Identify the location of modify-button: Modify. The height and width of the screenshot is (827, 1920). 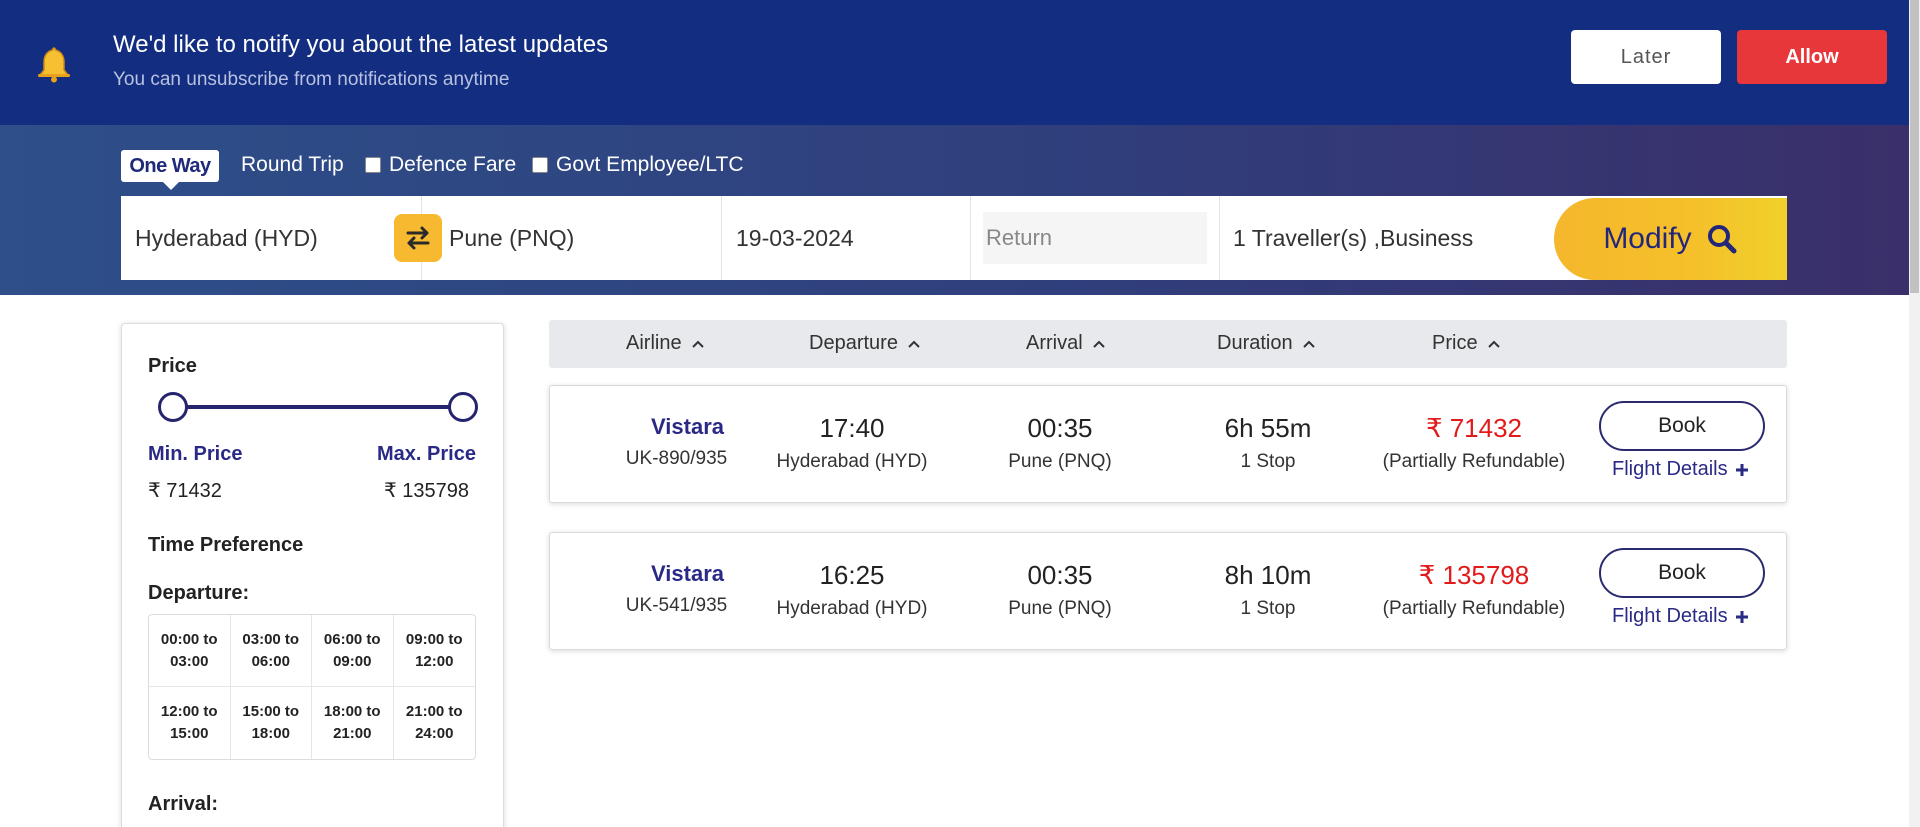
(1670, 239).